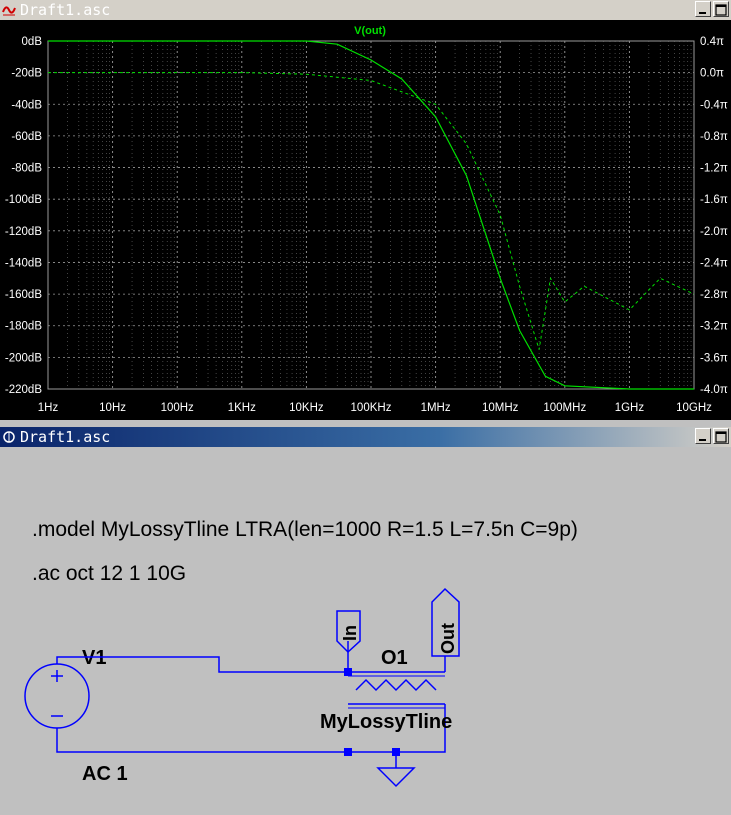 This screenshot has height=815, width=731. What do you see at coordinates (23, 263) in the screenshot?
I see `left-axis-tick-label: -140dB` at bounding box center [23, 263].